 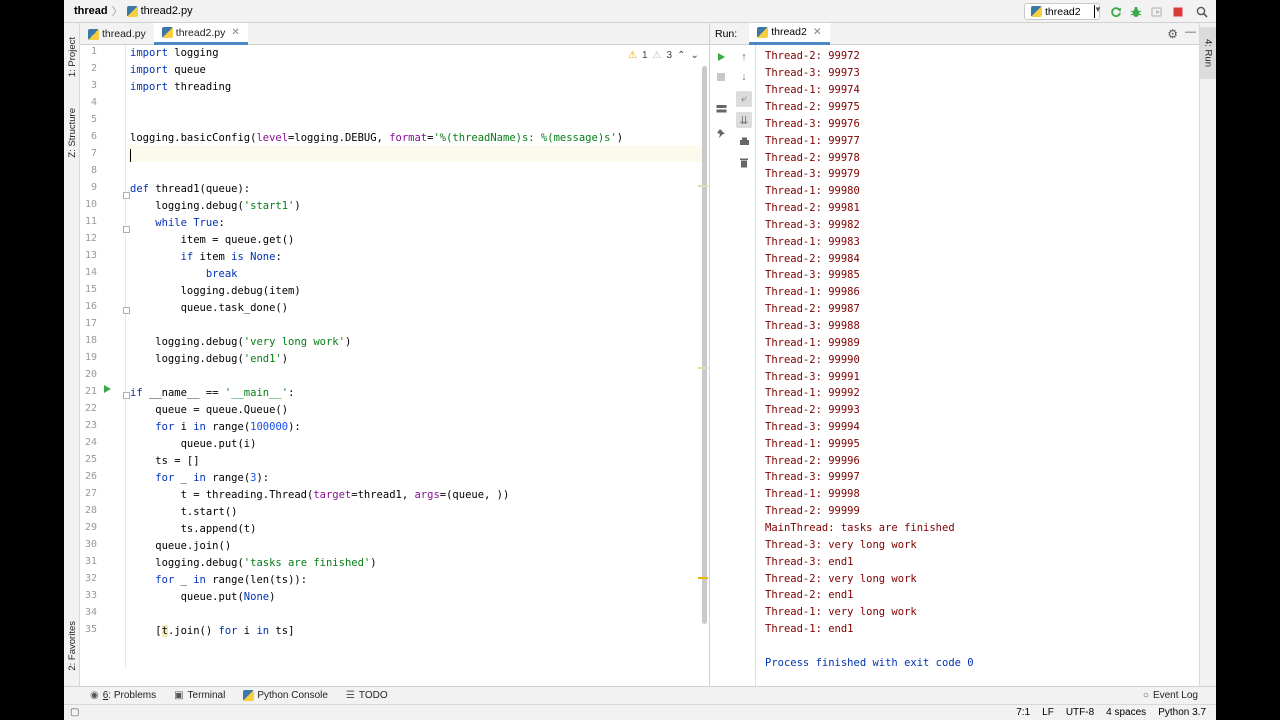 I want to click on code-line: queue = queue.Queue(), so click(x=209, y=410).